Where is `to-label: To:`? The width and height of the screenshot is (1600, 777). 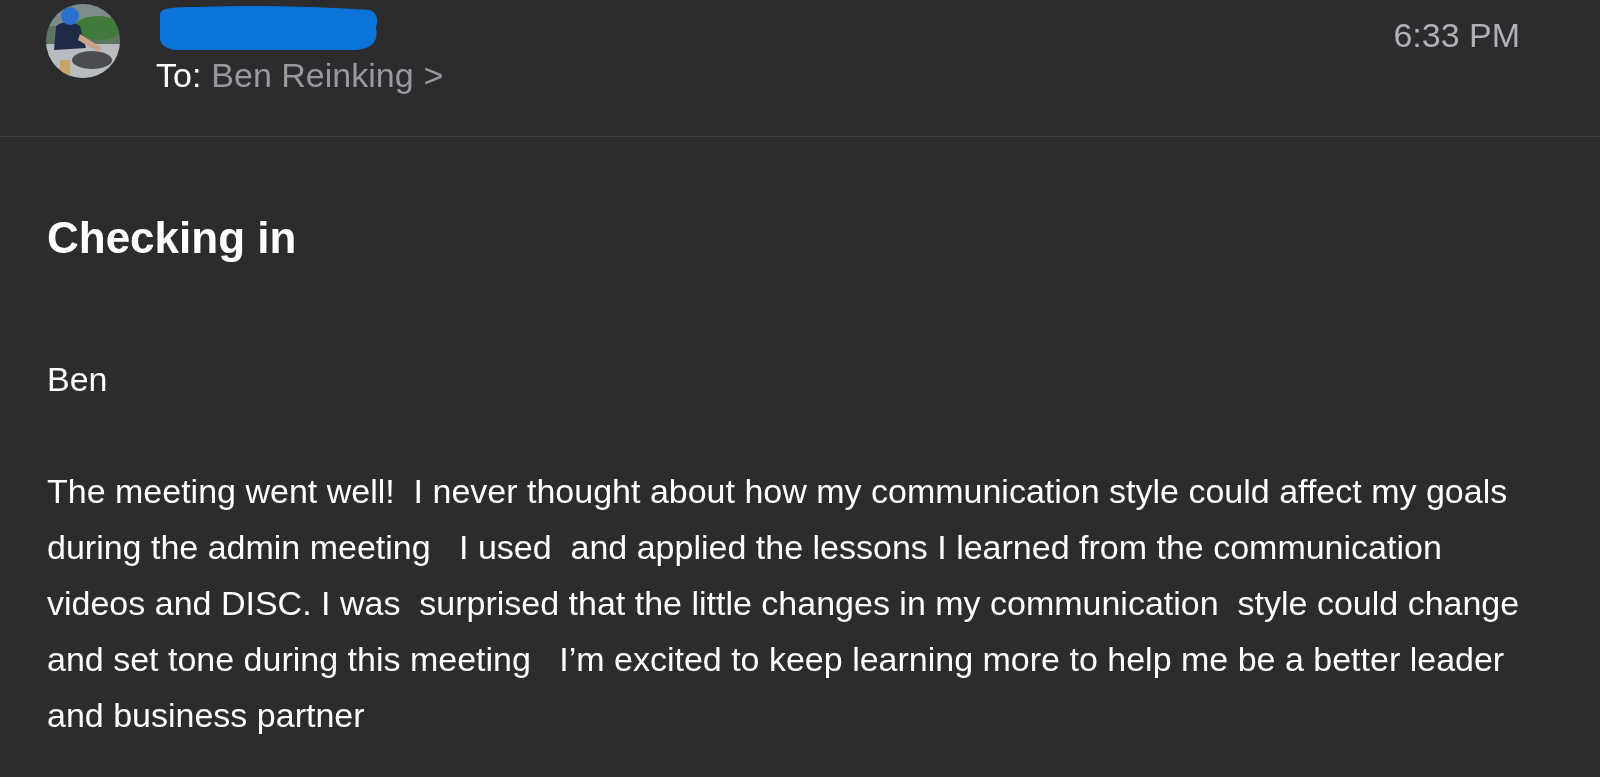 to-label: To: is located at coordinates (179, 75).